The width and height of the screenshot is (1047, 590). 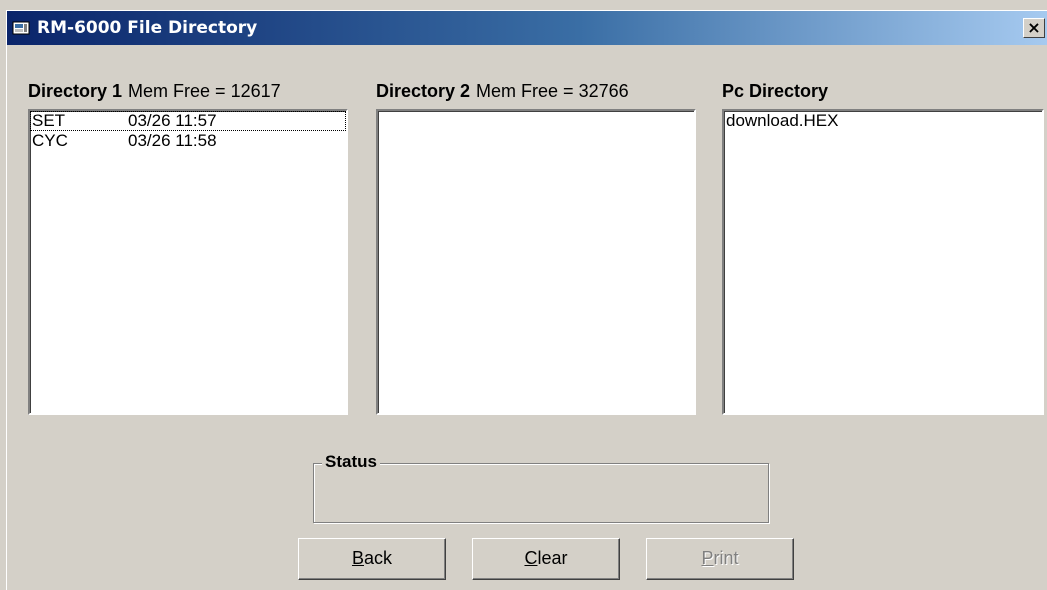 What do you see at coordinates (357, 558) in the screenshot?
I see `back-button-accel: B` at bounding box center [357, 558].